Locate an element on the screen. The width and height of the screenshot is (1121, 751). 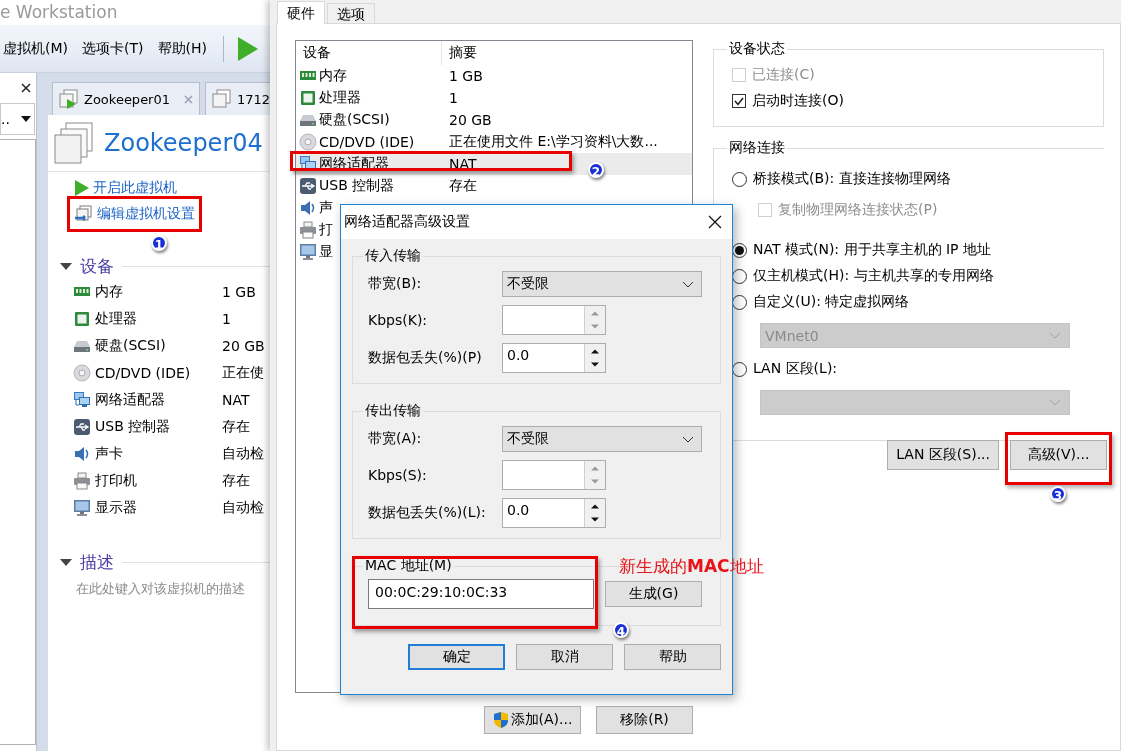
vm-tab: Zookeeper01 is located at coordinates (126, 98).